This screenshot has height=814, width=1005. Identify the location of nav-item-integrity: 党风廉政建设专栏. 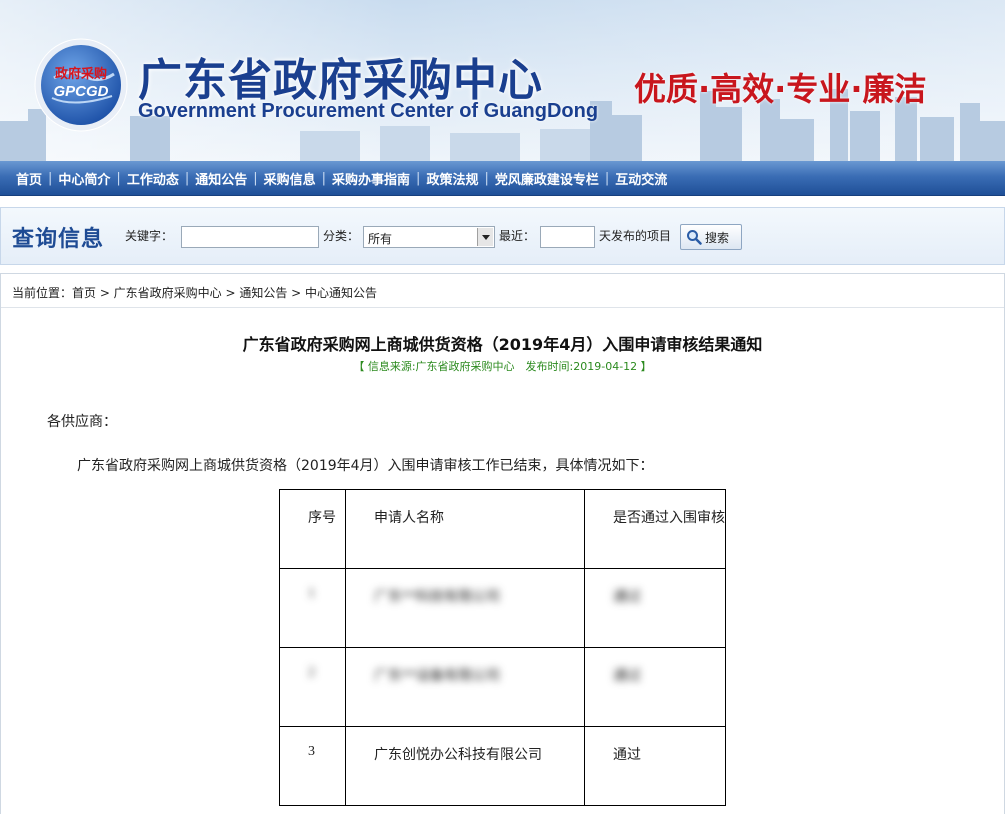
(547, 178).